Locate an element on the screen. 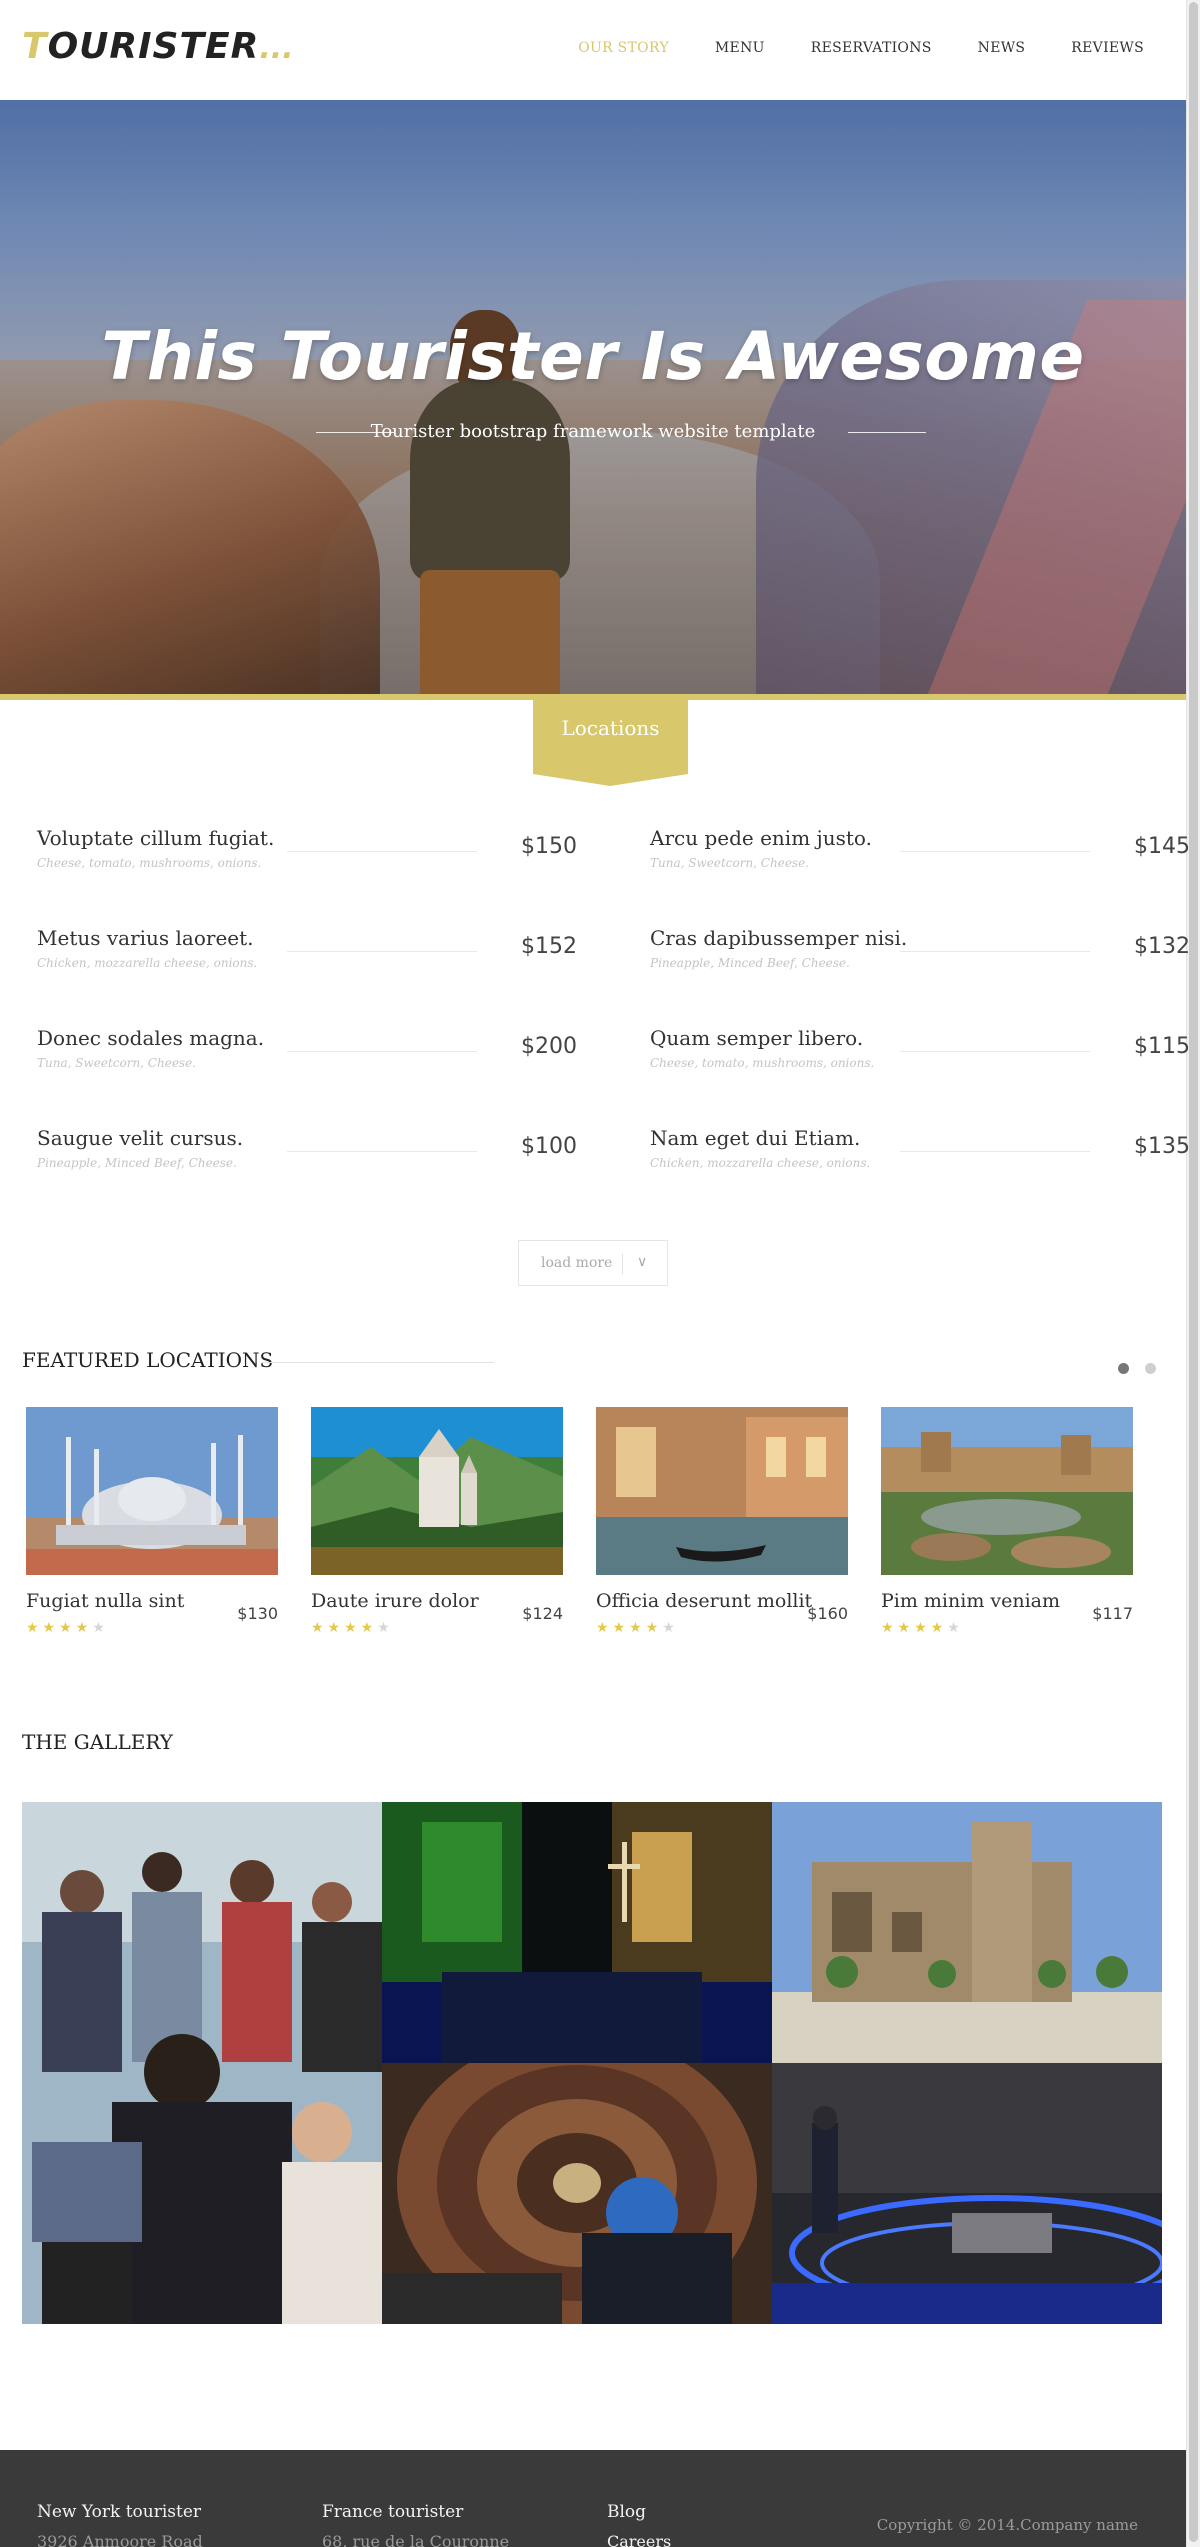 This screenshot has width=1200, height=2547. nav-item-news: NEWS is located at coordinates (1002, 48).